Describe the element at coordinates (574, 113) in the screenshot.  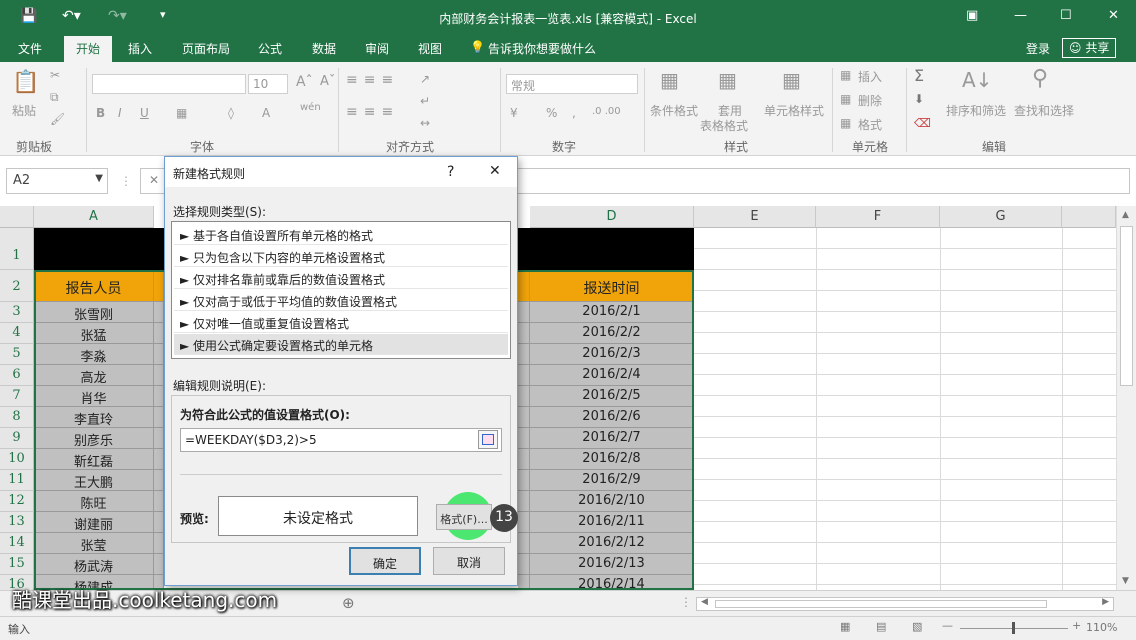
I see `comma-icon: ,` at that location.